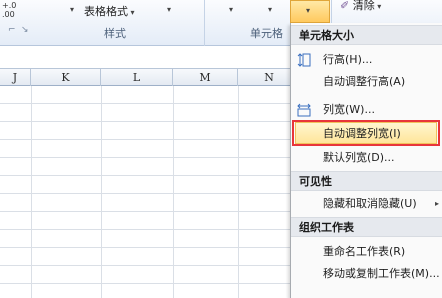 This screenshot has width=442, height=298. Describe the element at coordinates (331, 11) in the screenshot. I see `ribbon-separator-right` at that location.